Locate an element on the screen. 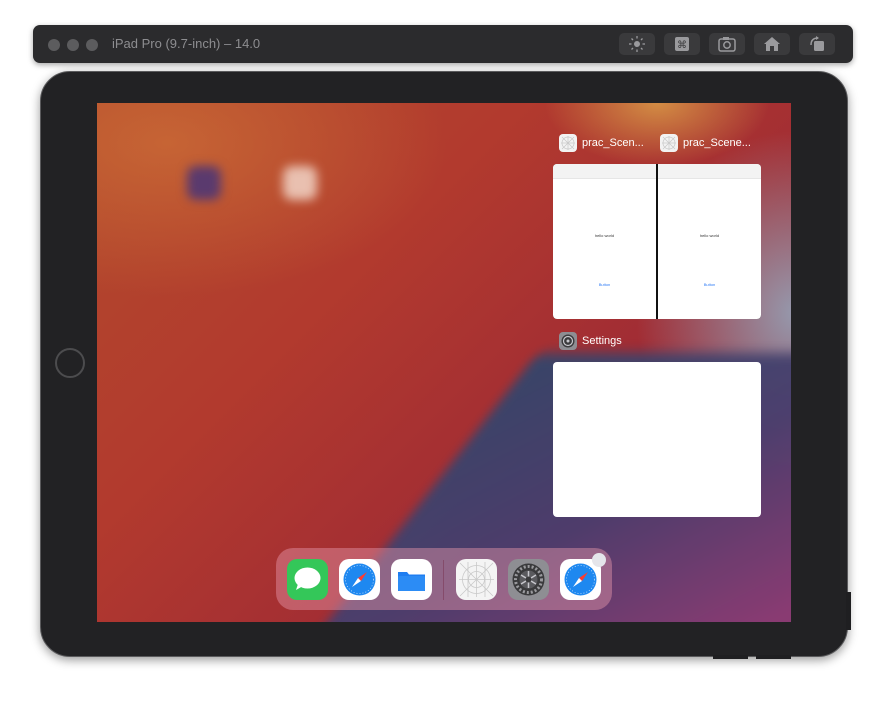  home-icon is located at coordinates (772, 44).